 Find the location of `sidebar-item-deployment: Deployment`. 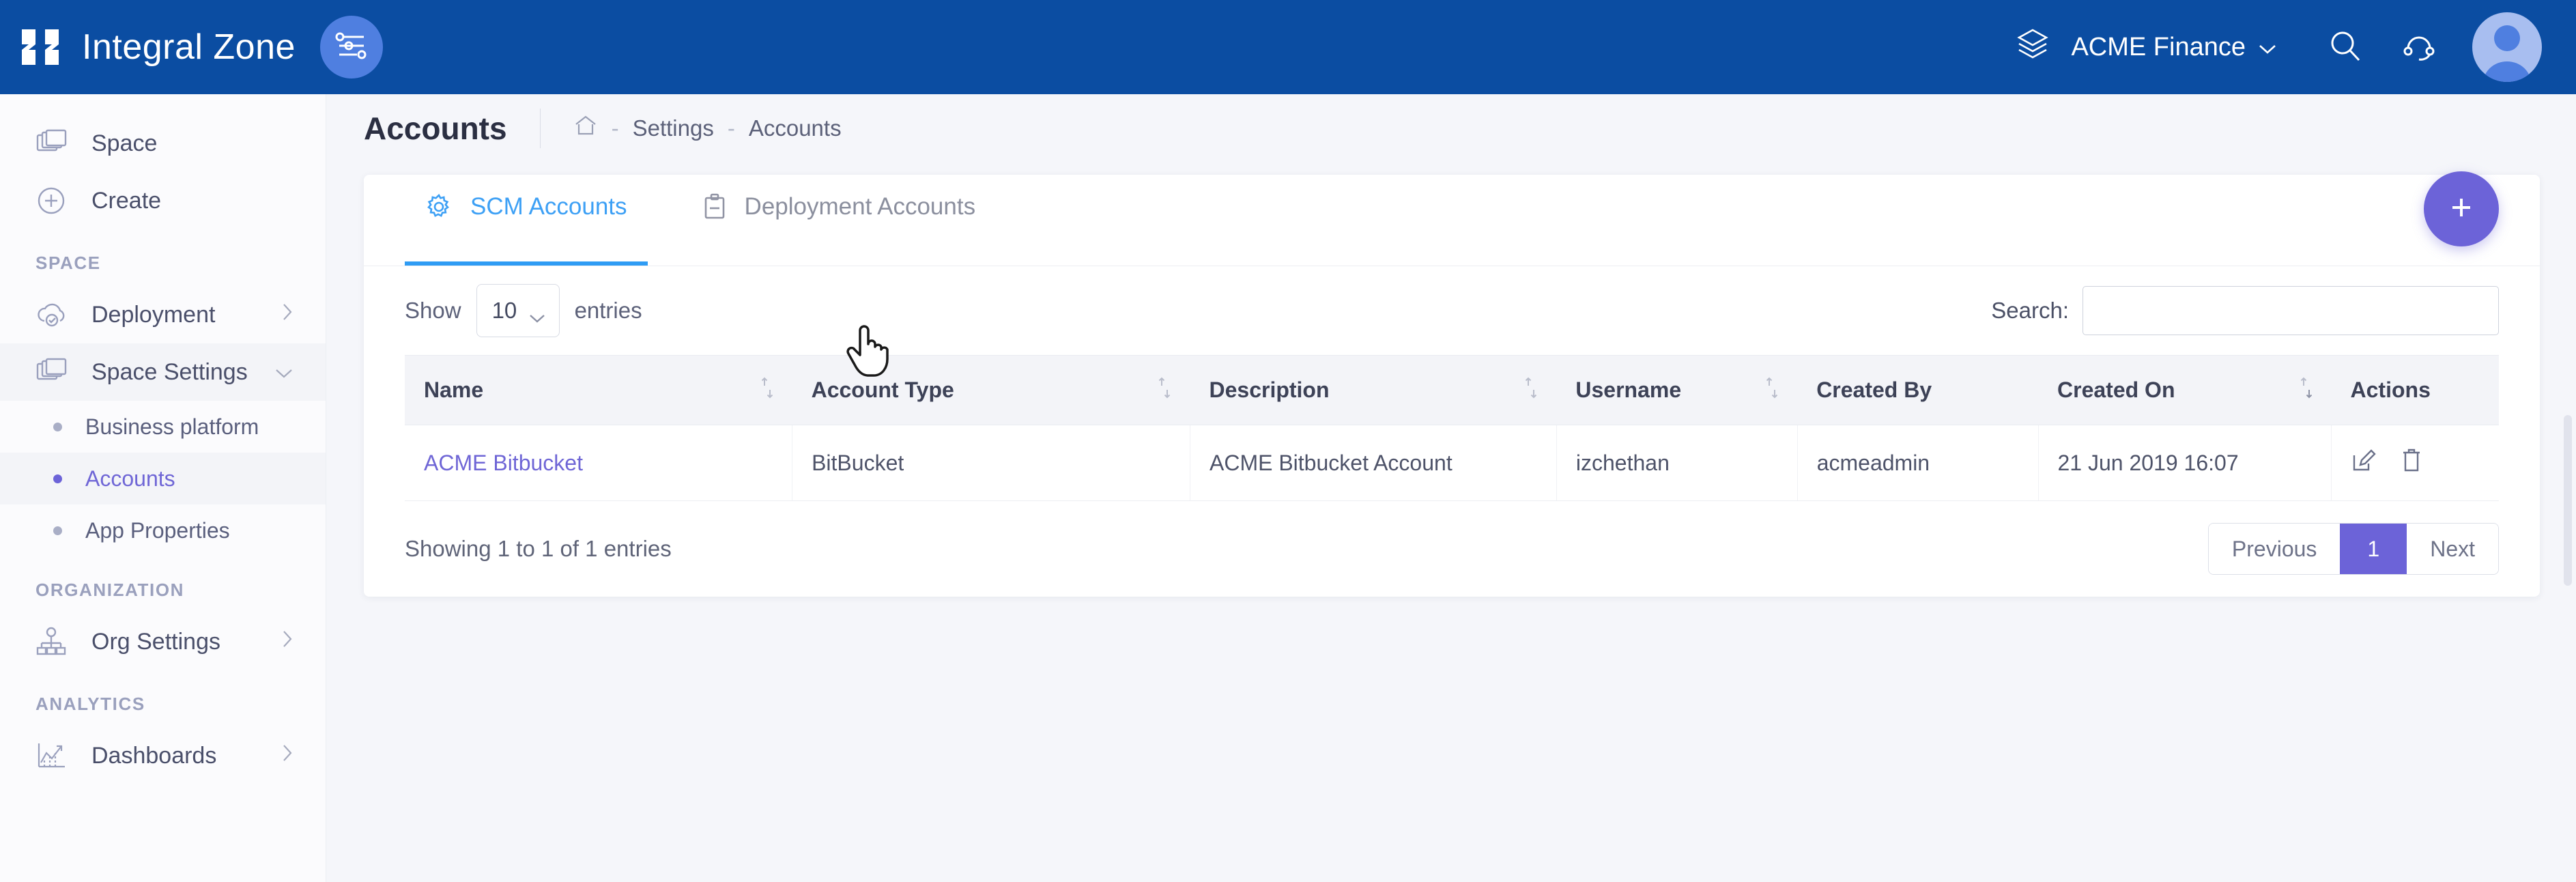

sidebar-item-deployment: Deployment is located at coordinates (163, 314).